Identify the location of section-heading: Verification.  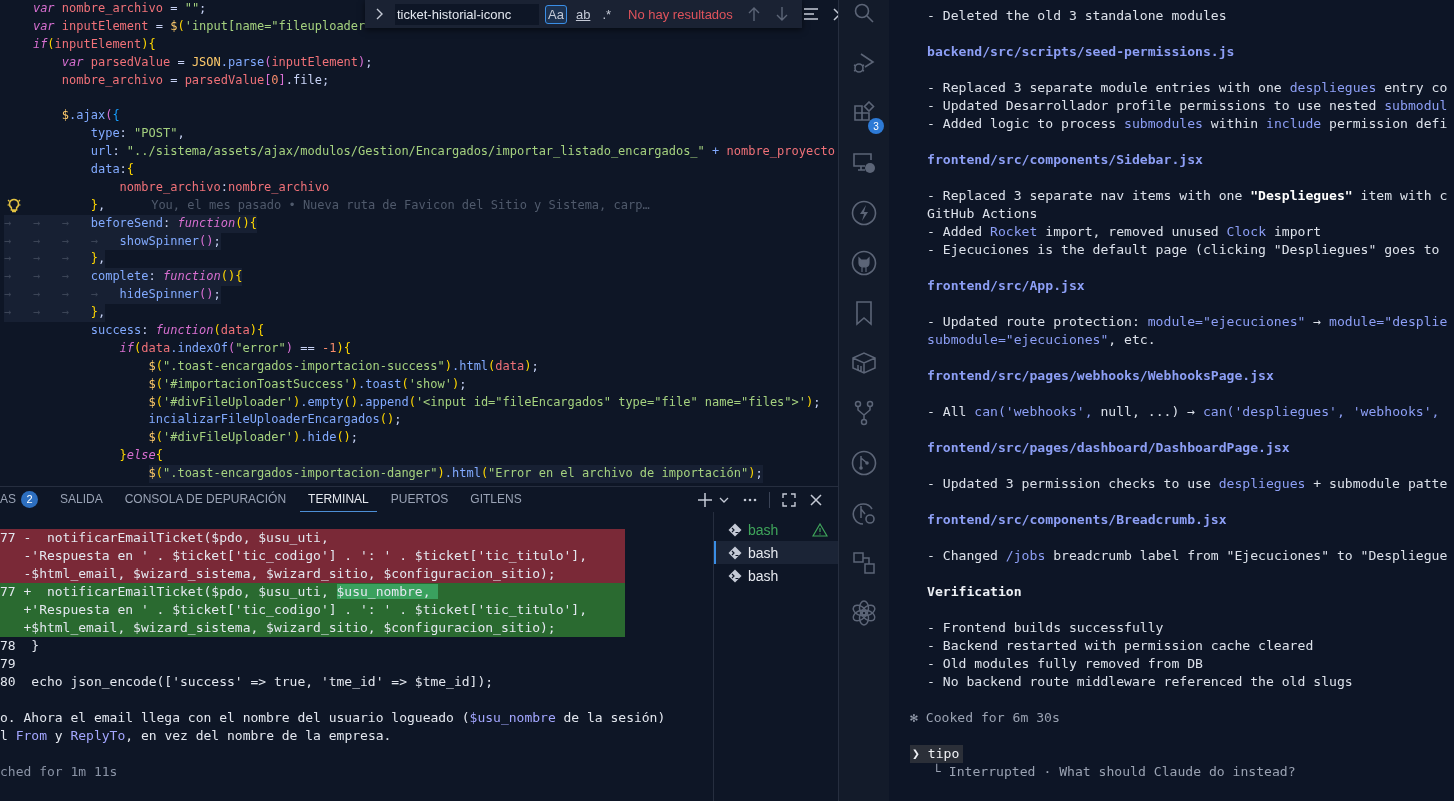
(974, 591).